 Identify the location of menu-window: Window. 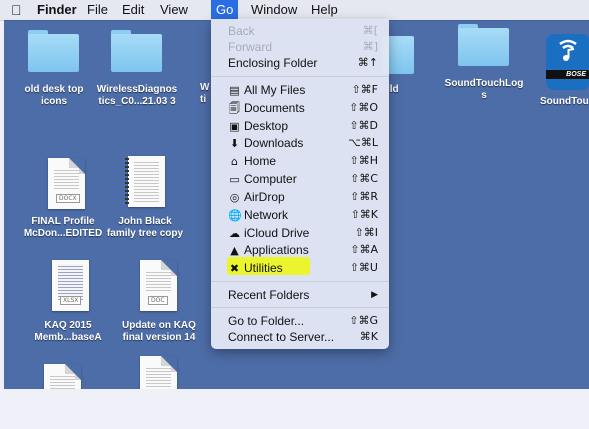
(274, 10).